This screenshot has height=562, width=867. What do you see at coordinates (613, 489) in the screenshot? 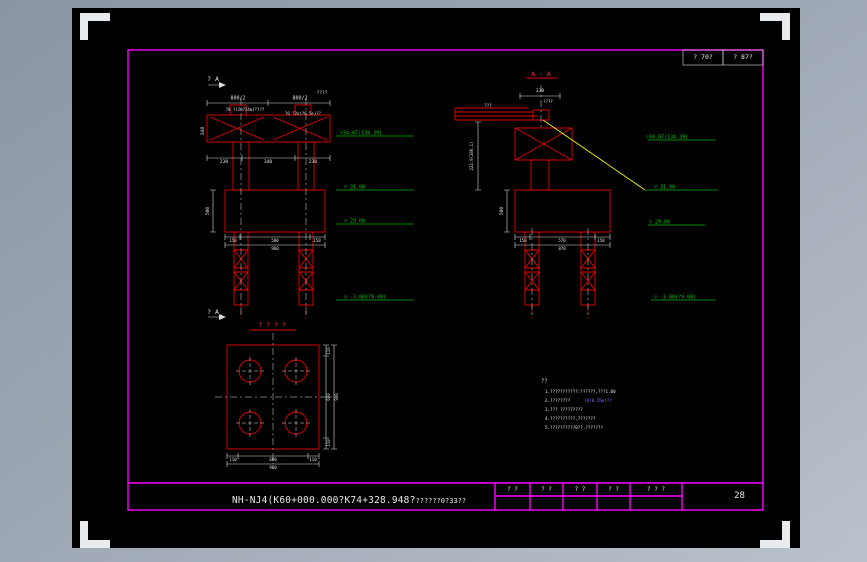
I see `titleblock-cell-4: ? ?` at bounding box center [613, 489].